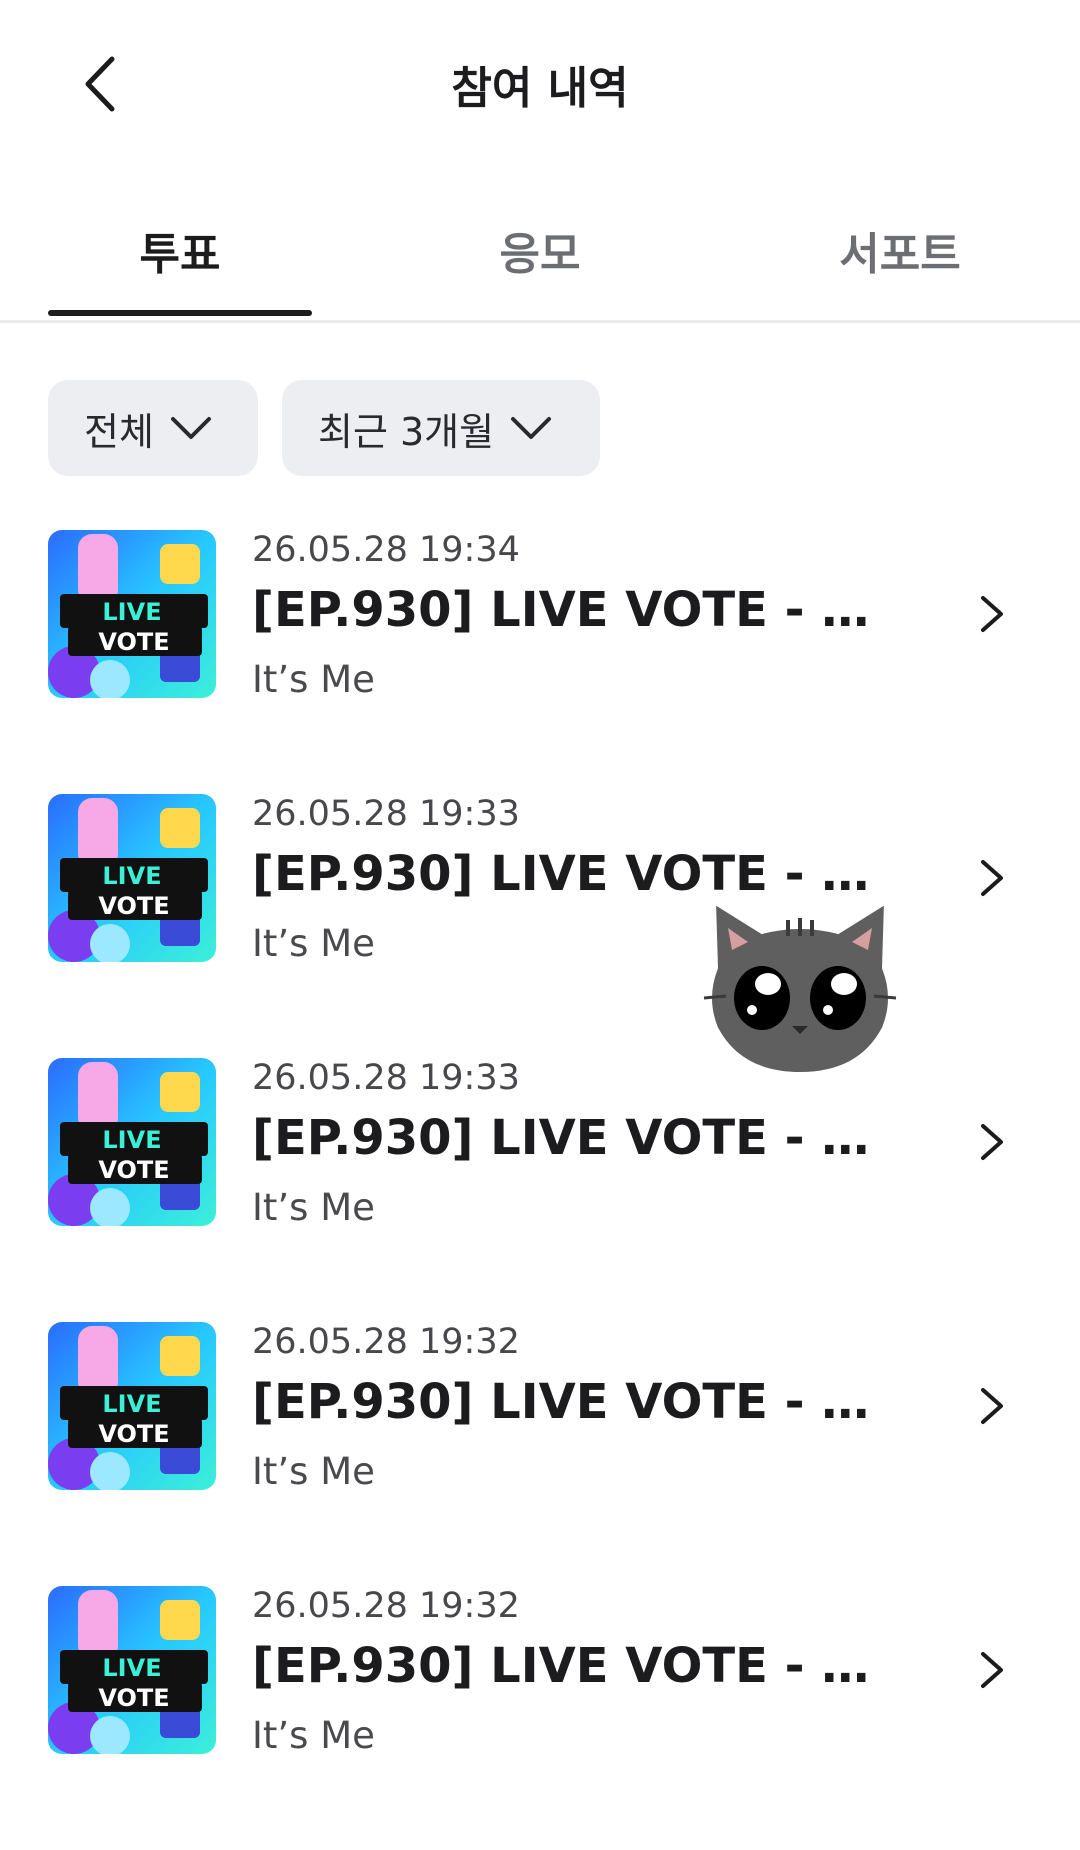  Describe the element at coordinates (540, 88) in the screenshot. I see `page-title: 참여 내역` at that location.